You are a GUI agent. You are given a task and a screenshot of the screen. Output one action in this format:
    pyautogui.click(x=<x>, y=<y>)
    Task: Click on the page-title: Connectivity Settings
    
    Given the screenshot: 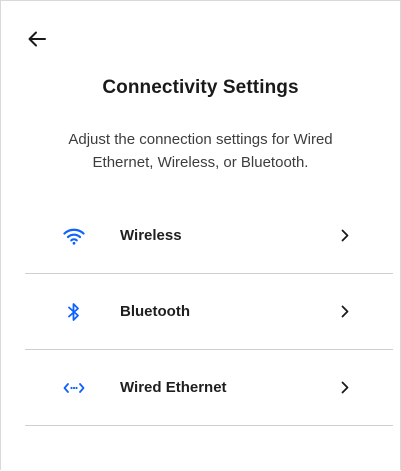 What is the action you would take?
    pyautogui.click(x=200, y=87)
    